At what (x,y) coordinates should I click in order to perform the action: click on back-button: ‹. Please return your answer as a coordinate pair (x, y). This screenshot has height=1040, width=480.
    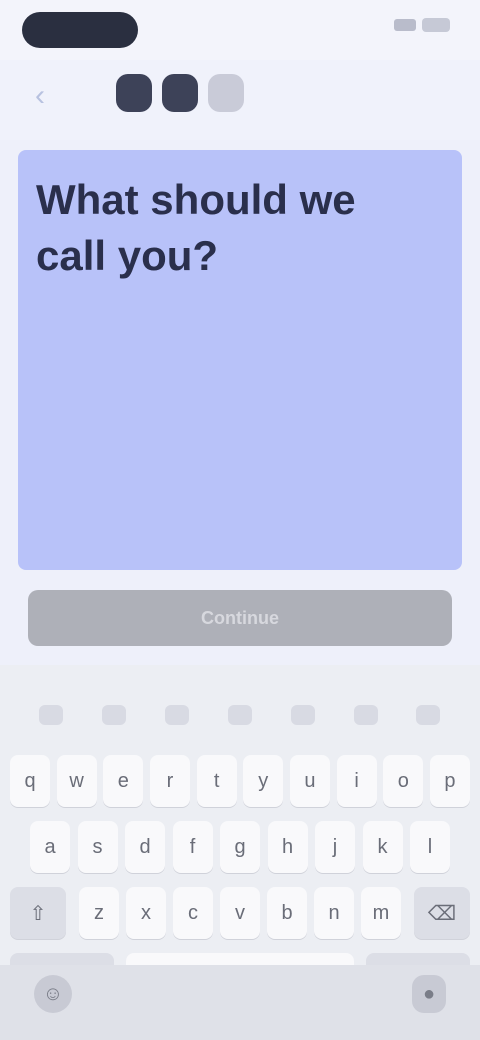
    Looking at the image, I should click on (40, 96).